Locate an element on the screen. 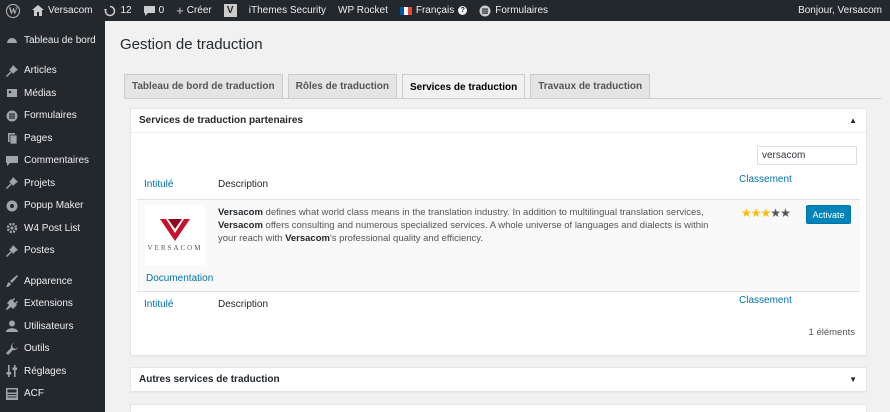 This screenshot has width=890, height=412. tab-services: Services de traduction is located at coordinates (463, 86).